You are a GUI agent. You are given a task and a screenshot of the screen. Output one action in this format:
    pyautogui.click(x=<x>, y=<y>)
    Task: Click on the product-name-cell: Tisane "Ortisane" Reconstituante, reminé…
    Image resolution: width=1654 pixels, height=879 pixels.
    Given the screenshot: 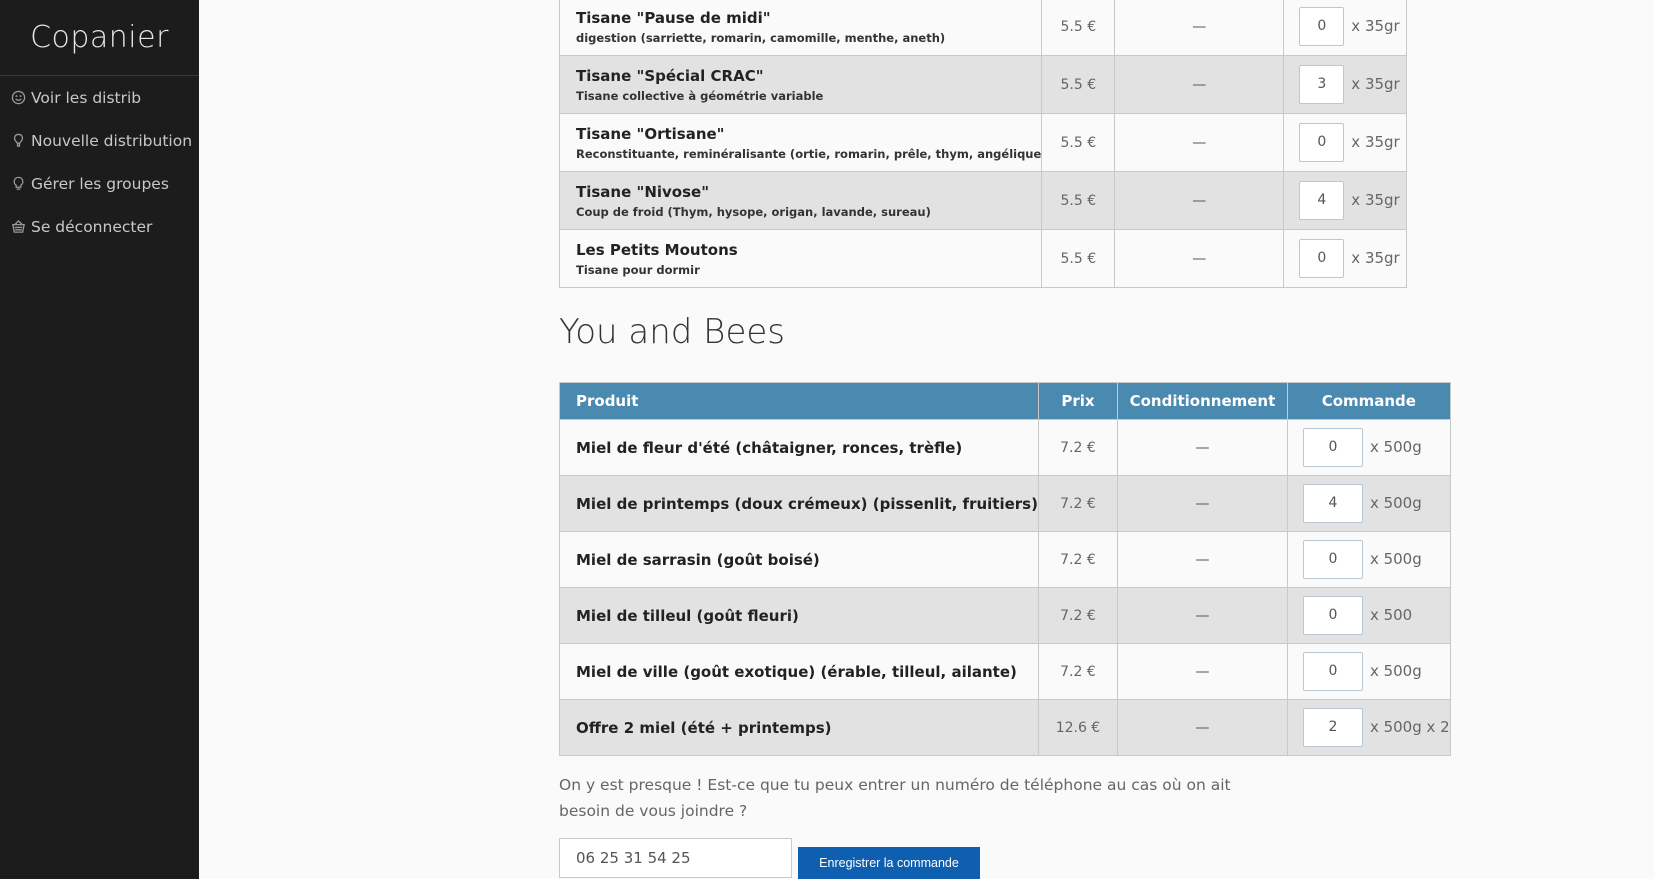 What is the action you would take?
    pyautogui.click(x=800, y=142)
    